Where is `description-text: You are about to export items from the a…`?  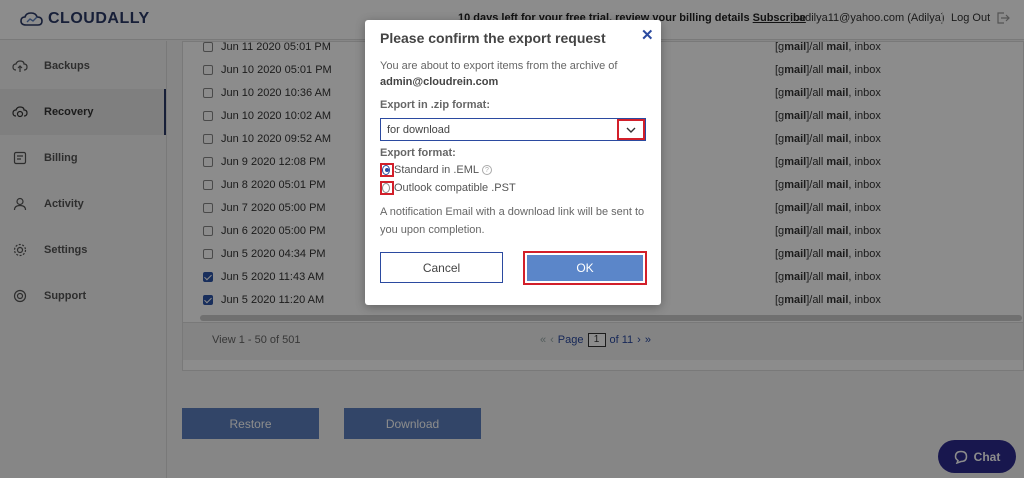 description-text: You are about to export items from the a… is located at coordinates (499, 66).